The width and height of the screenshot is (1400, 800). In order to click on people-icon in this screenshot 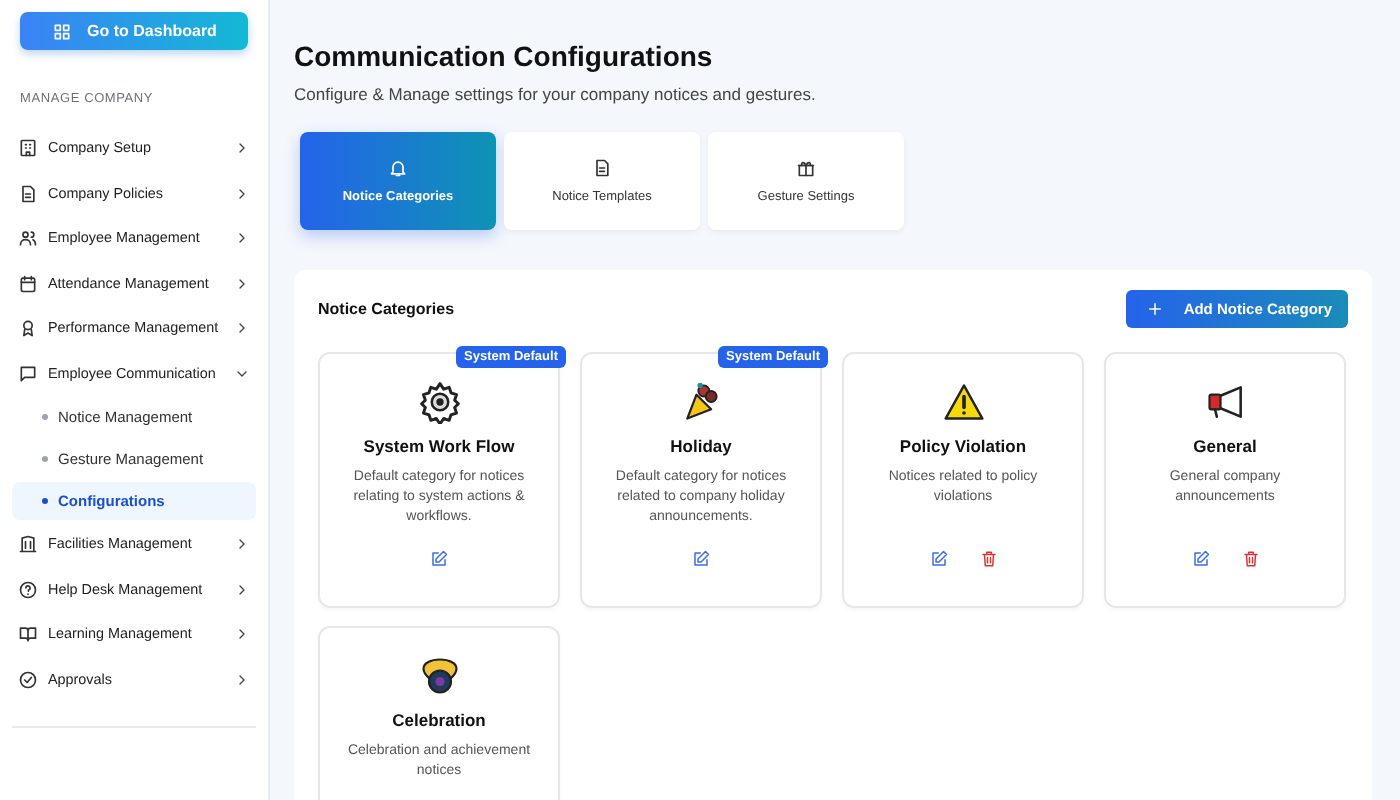, I will do `click(28, 238)`.